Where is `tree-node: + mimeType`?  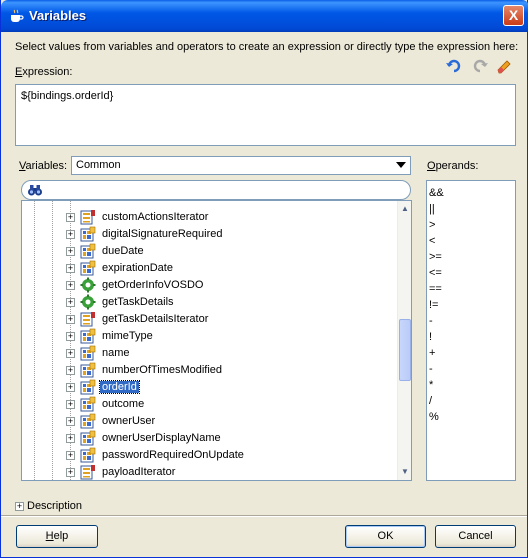 tree-node: + mimeType is located at coordinates (210, 336).